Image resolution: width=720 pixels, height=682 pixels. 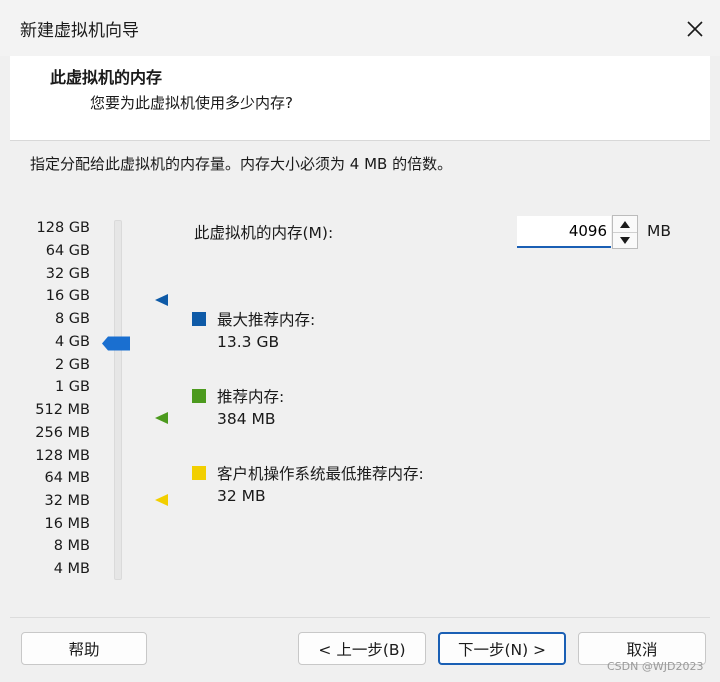 I want to click on spin-down-button, so click(x=625, y=240).